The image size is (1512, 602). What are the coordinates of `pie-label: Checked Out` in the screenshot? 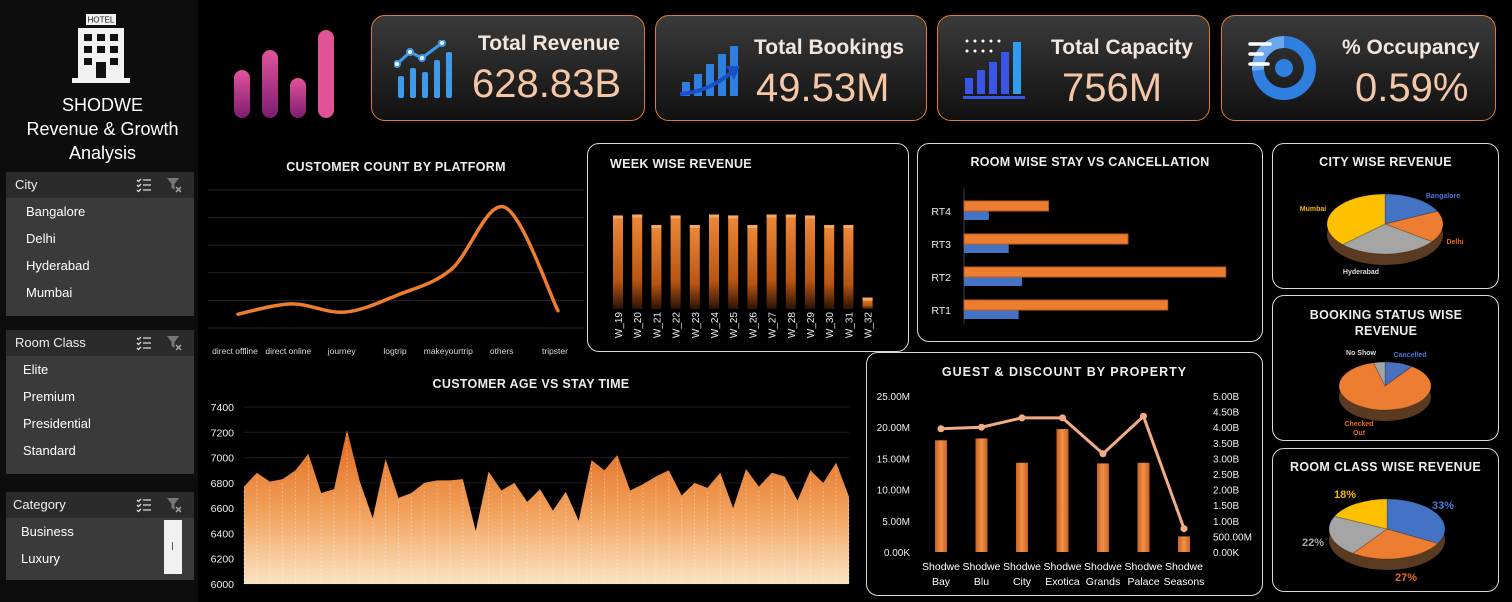 It's located at (1358, 429).